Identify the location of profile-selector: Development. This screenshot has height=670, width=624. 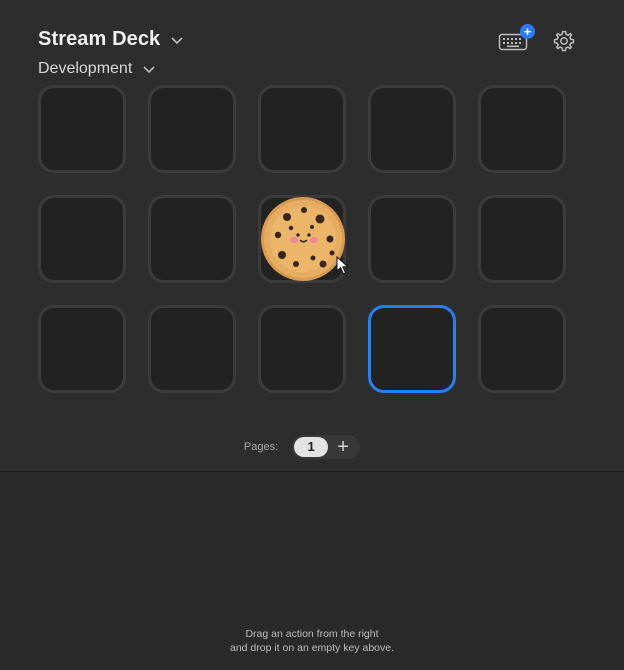
(97, 69).